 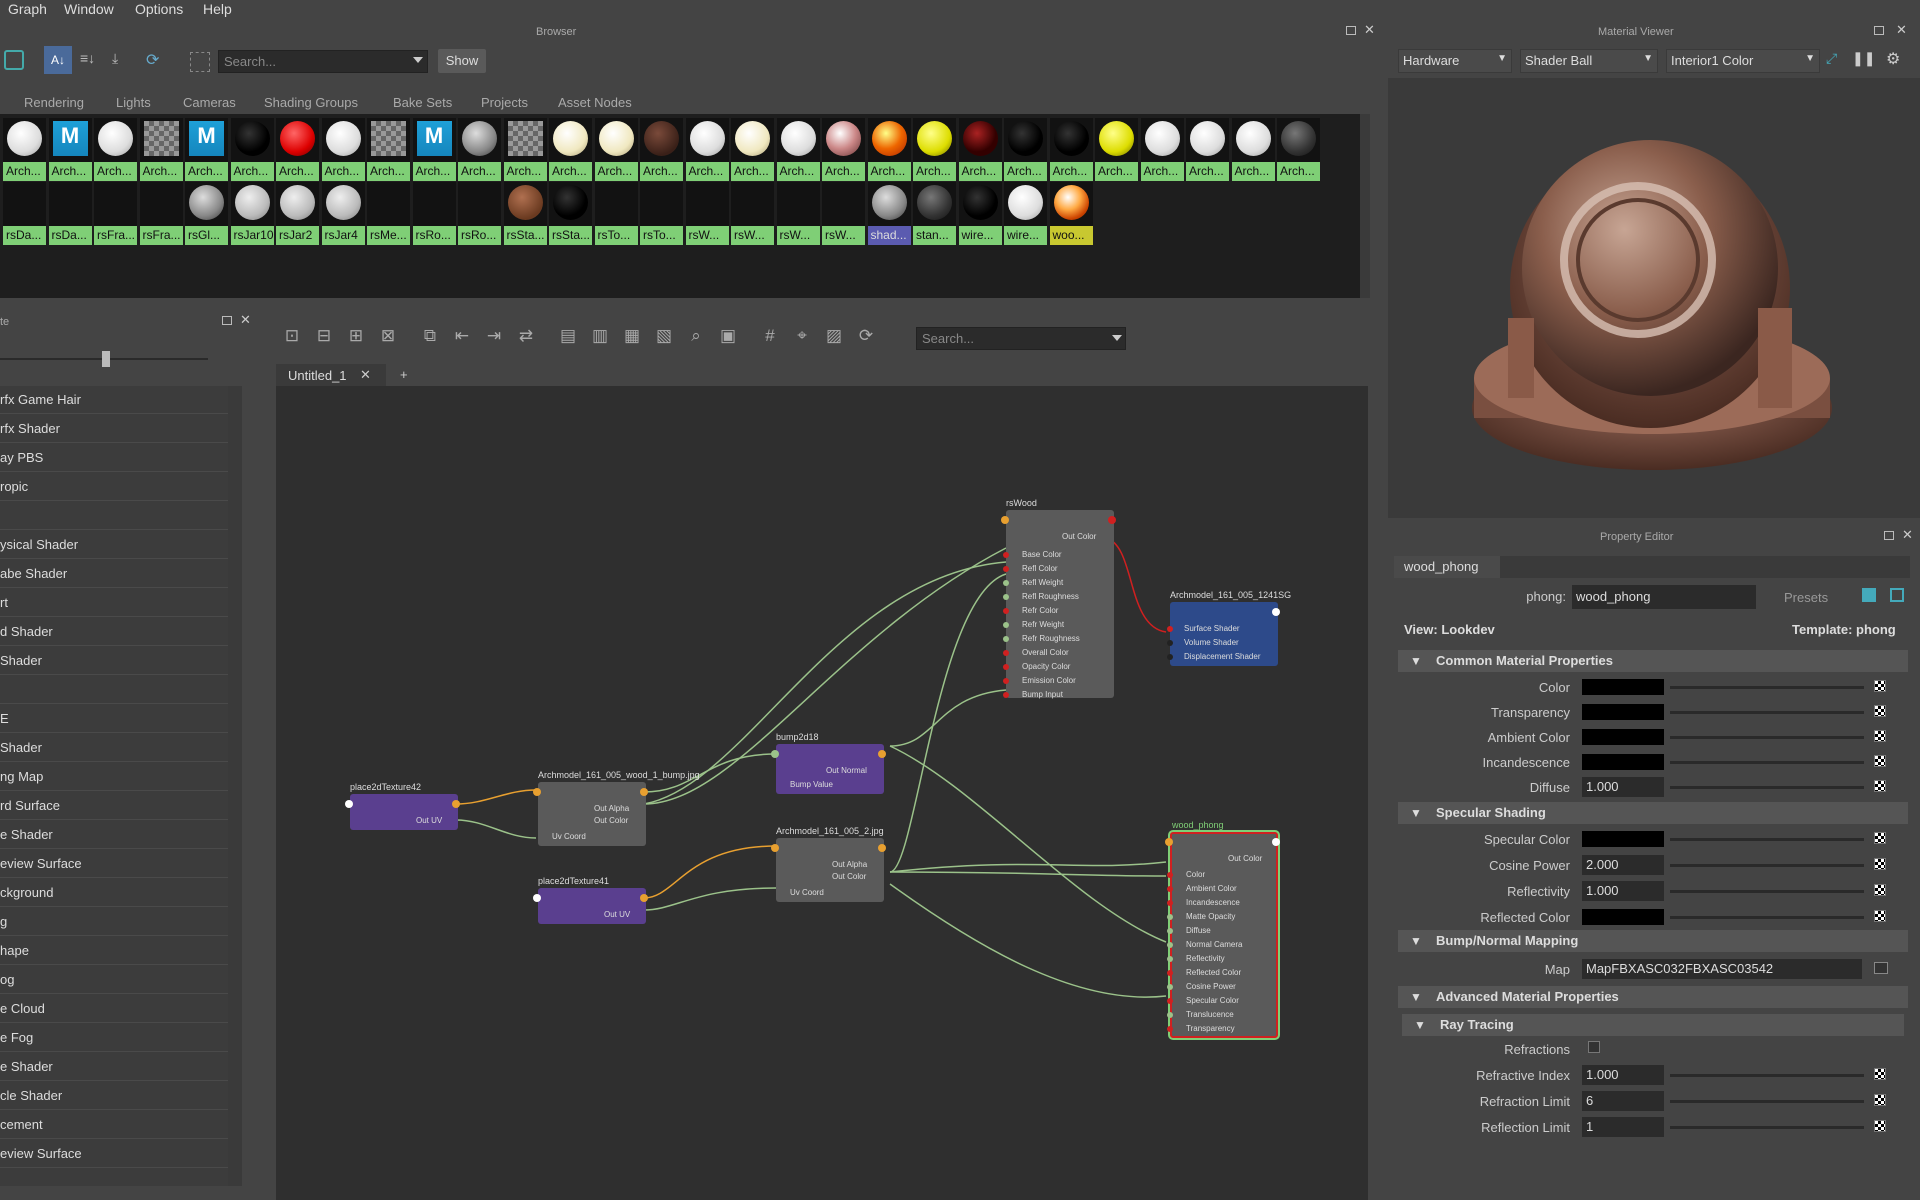 I want to click on list-item: g, so click(x=114, y=922).